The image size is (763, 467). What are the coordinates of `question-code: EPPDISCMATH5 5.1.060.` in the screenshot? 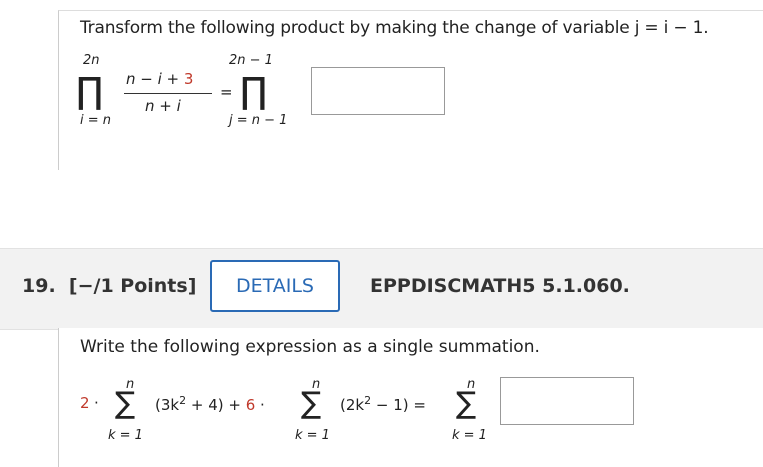 It's located at (500, 286).